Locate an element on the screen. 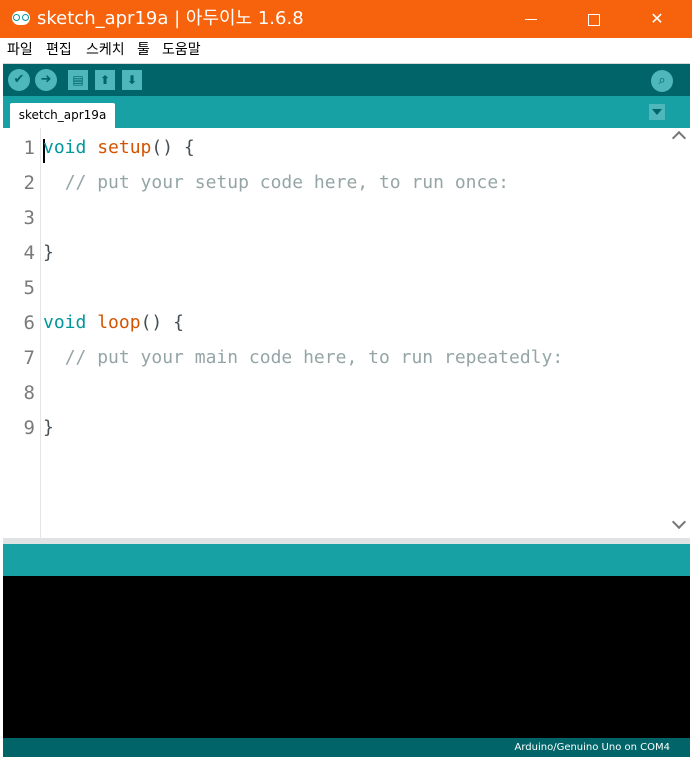 The height and width of the screenshot is (759, 692). serial-monitor-button: ⌕ is located at coordinates (662, 81).